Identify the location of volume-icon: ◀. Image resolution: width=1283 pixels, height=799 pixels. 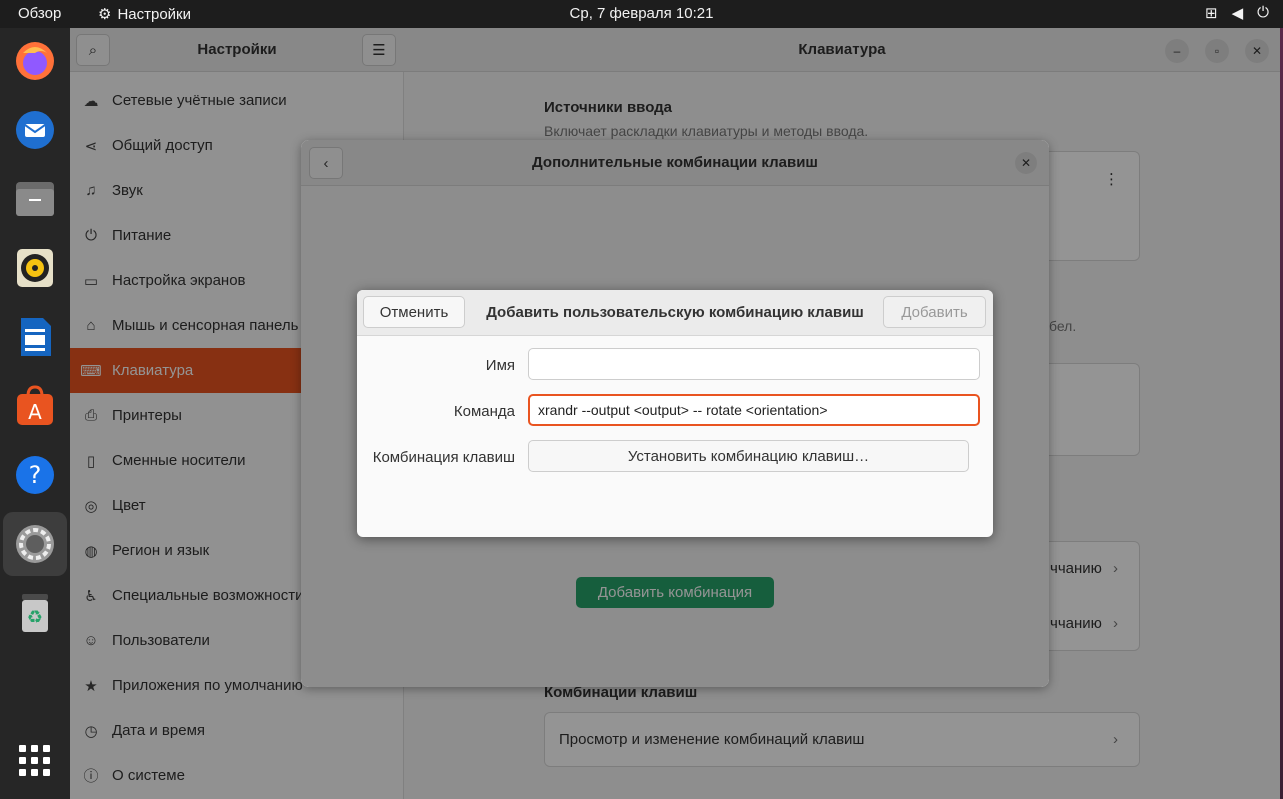
(1238, 13).